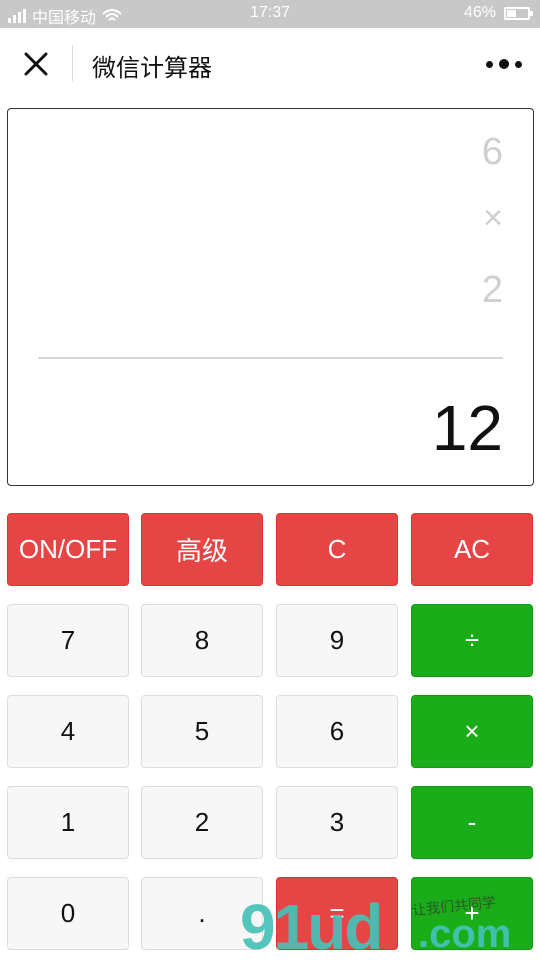  I want to click on status-time: 17:37, so click(270, 12).